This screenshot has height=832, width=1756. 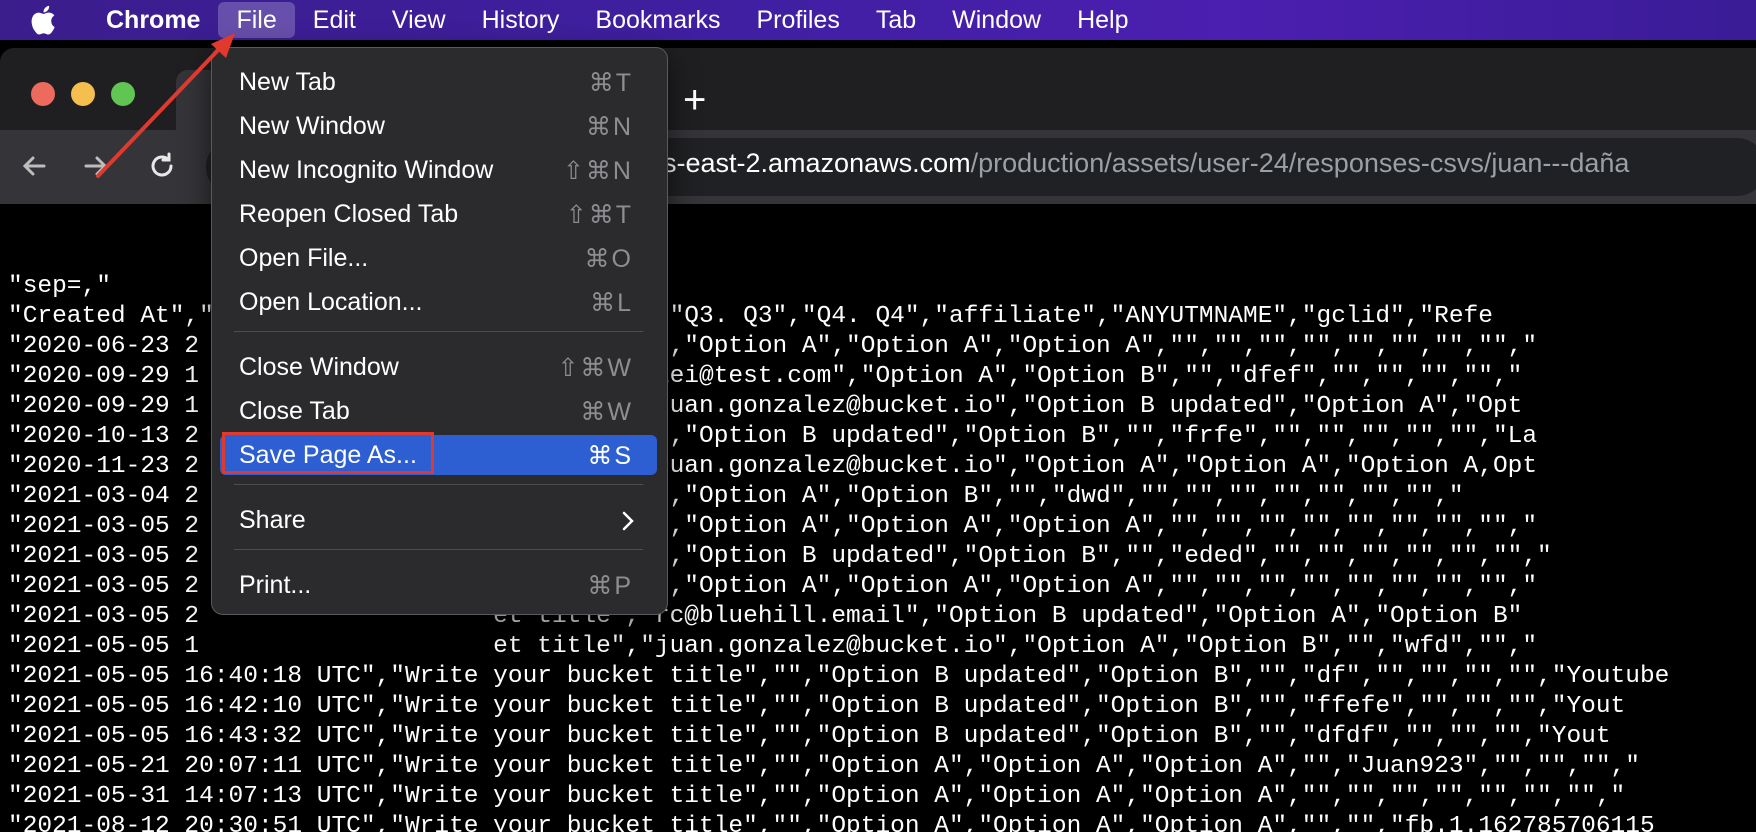 I want to click on menu-item-open-location: Open Location... ⌘L, so click(x=438, y=302).